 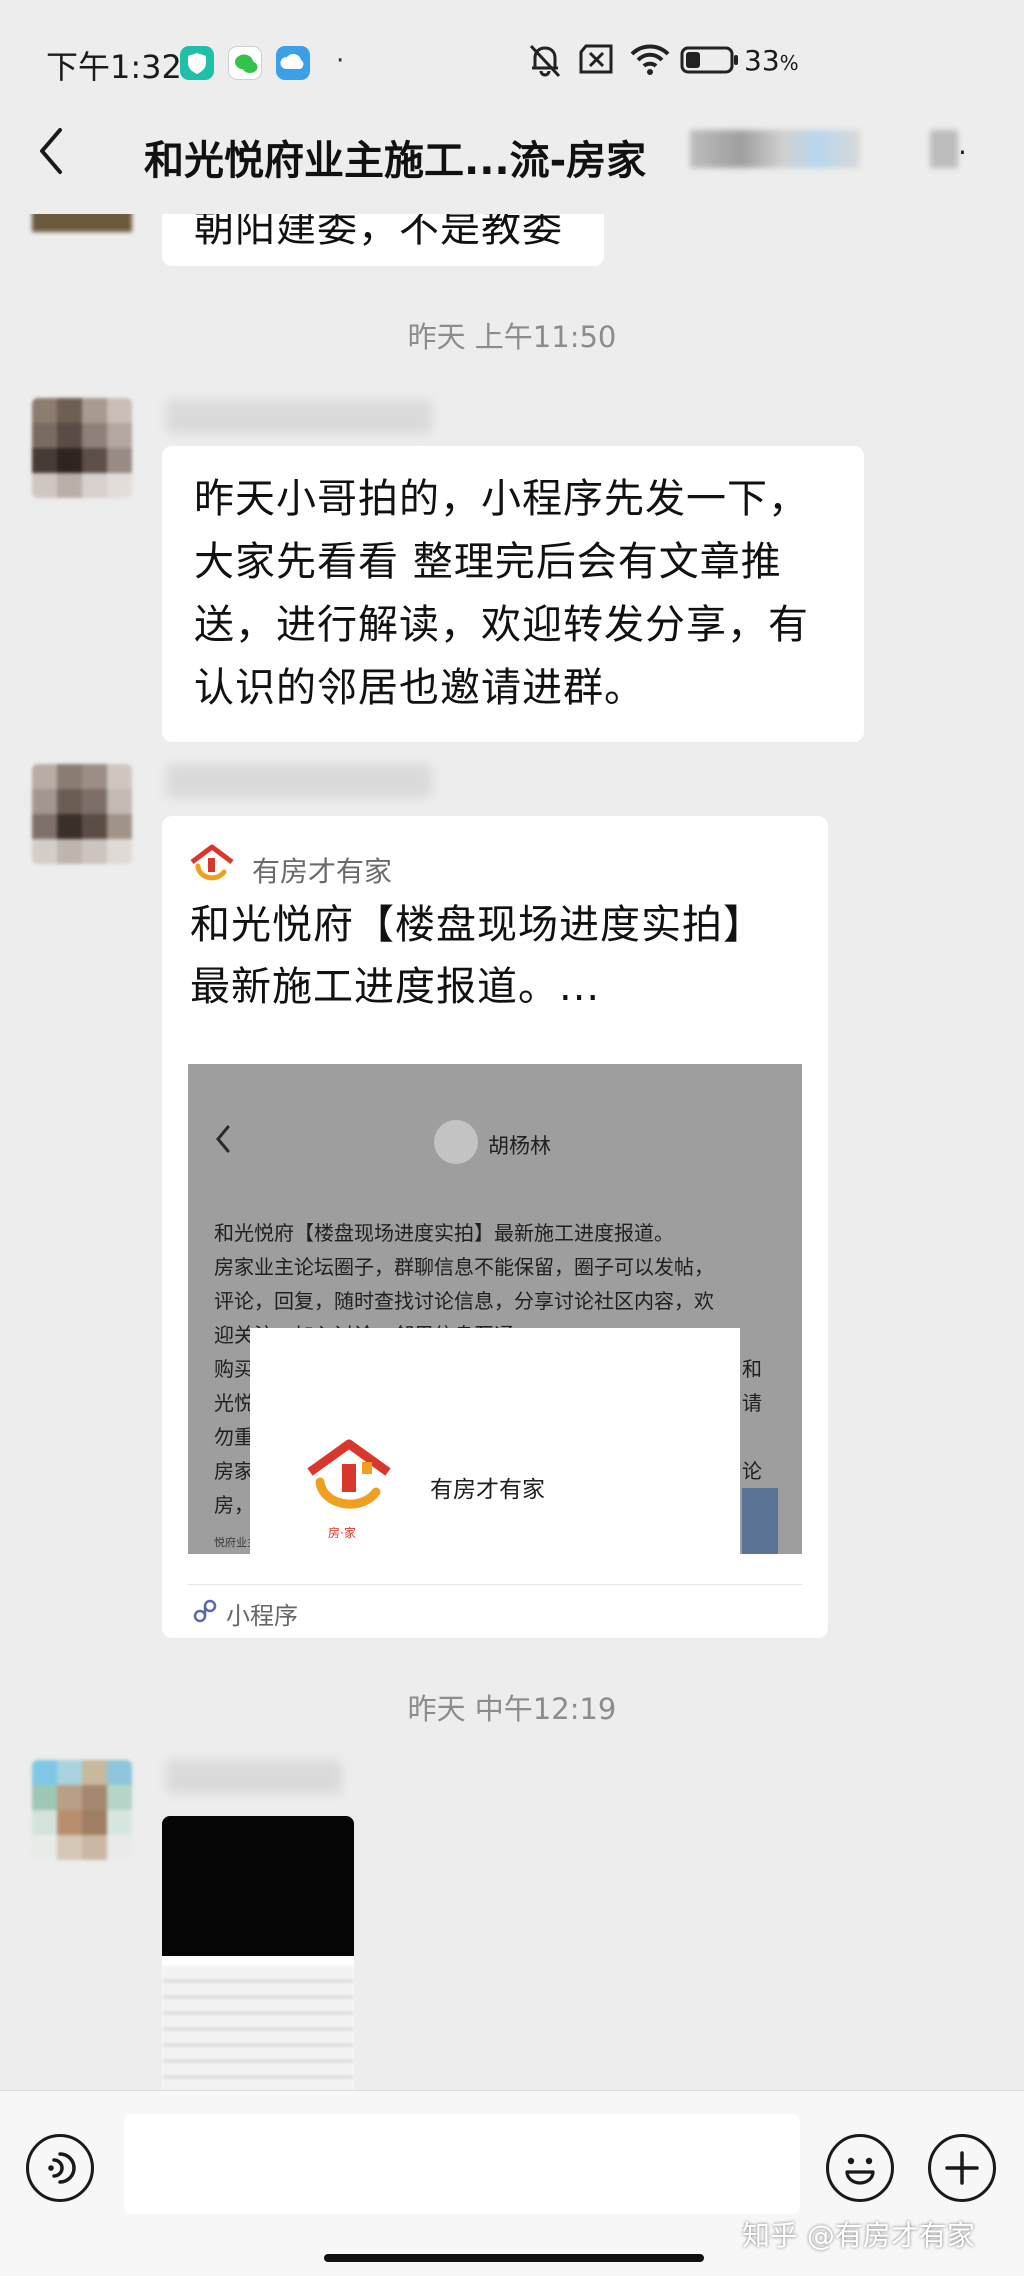 I want to click on cloud-app-icon, so click(x=293, y=63).